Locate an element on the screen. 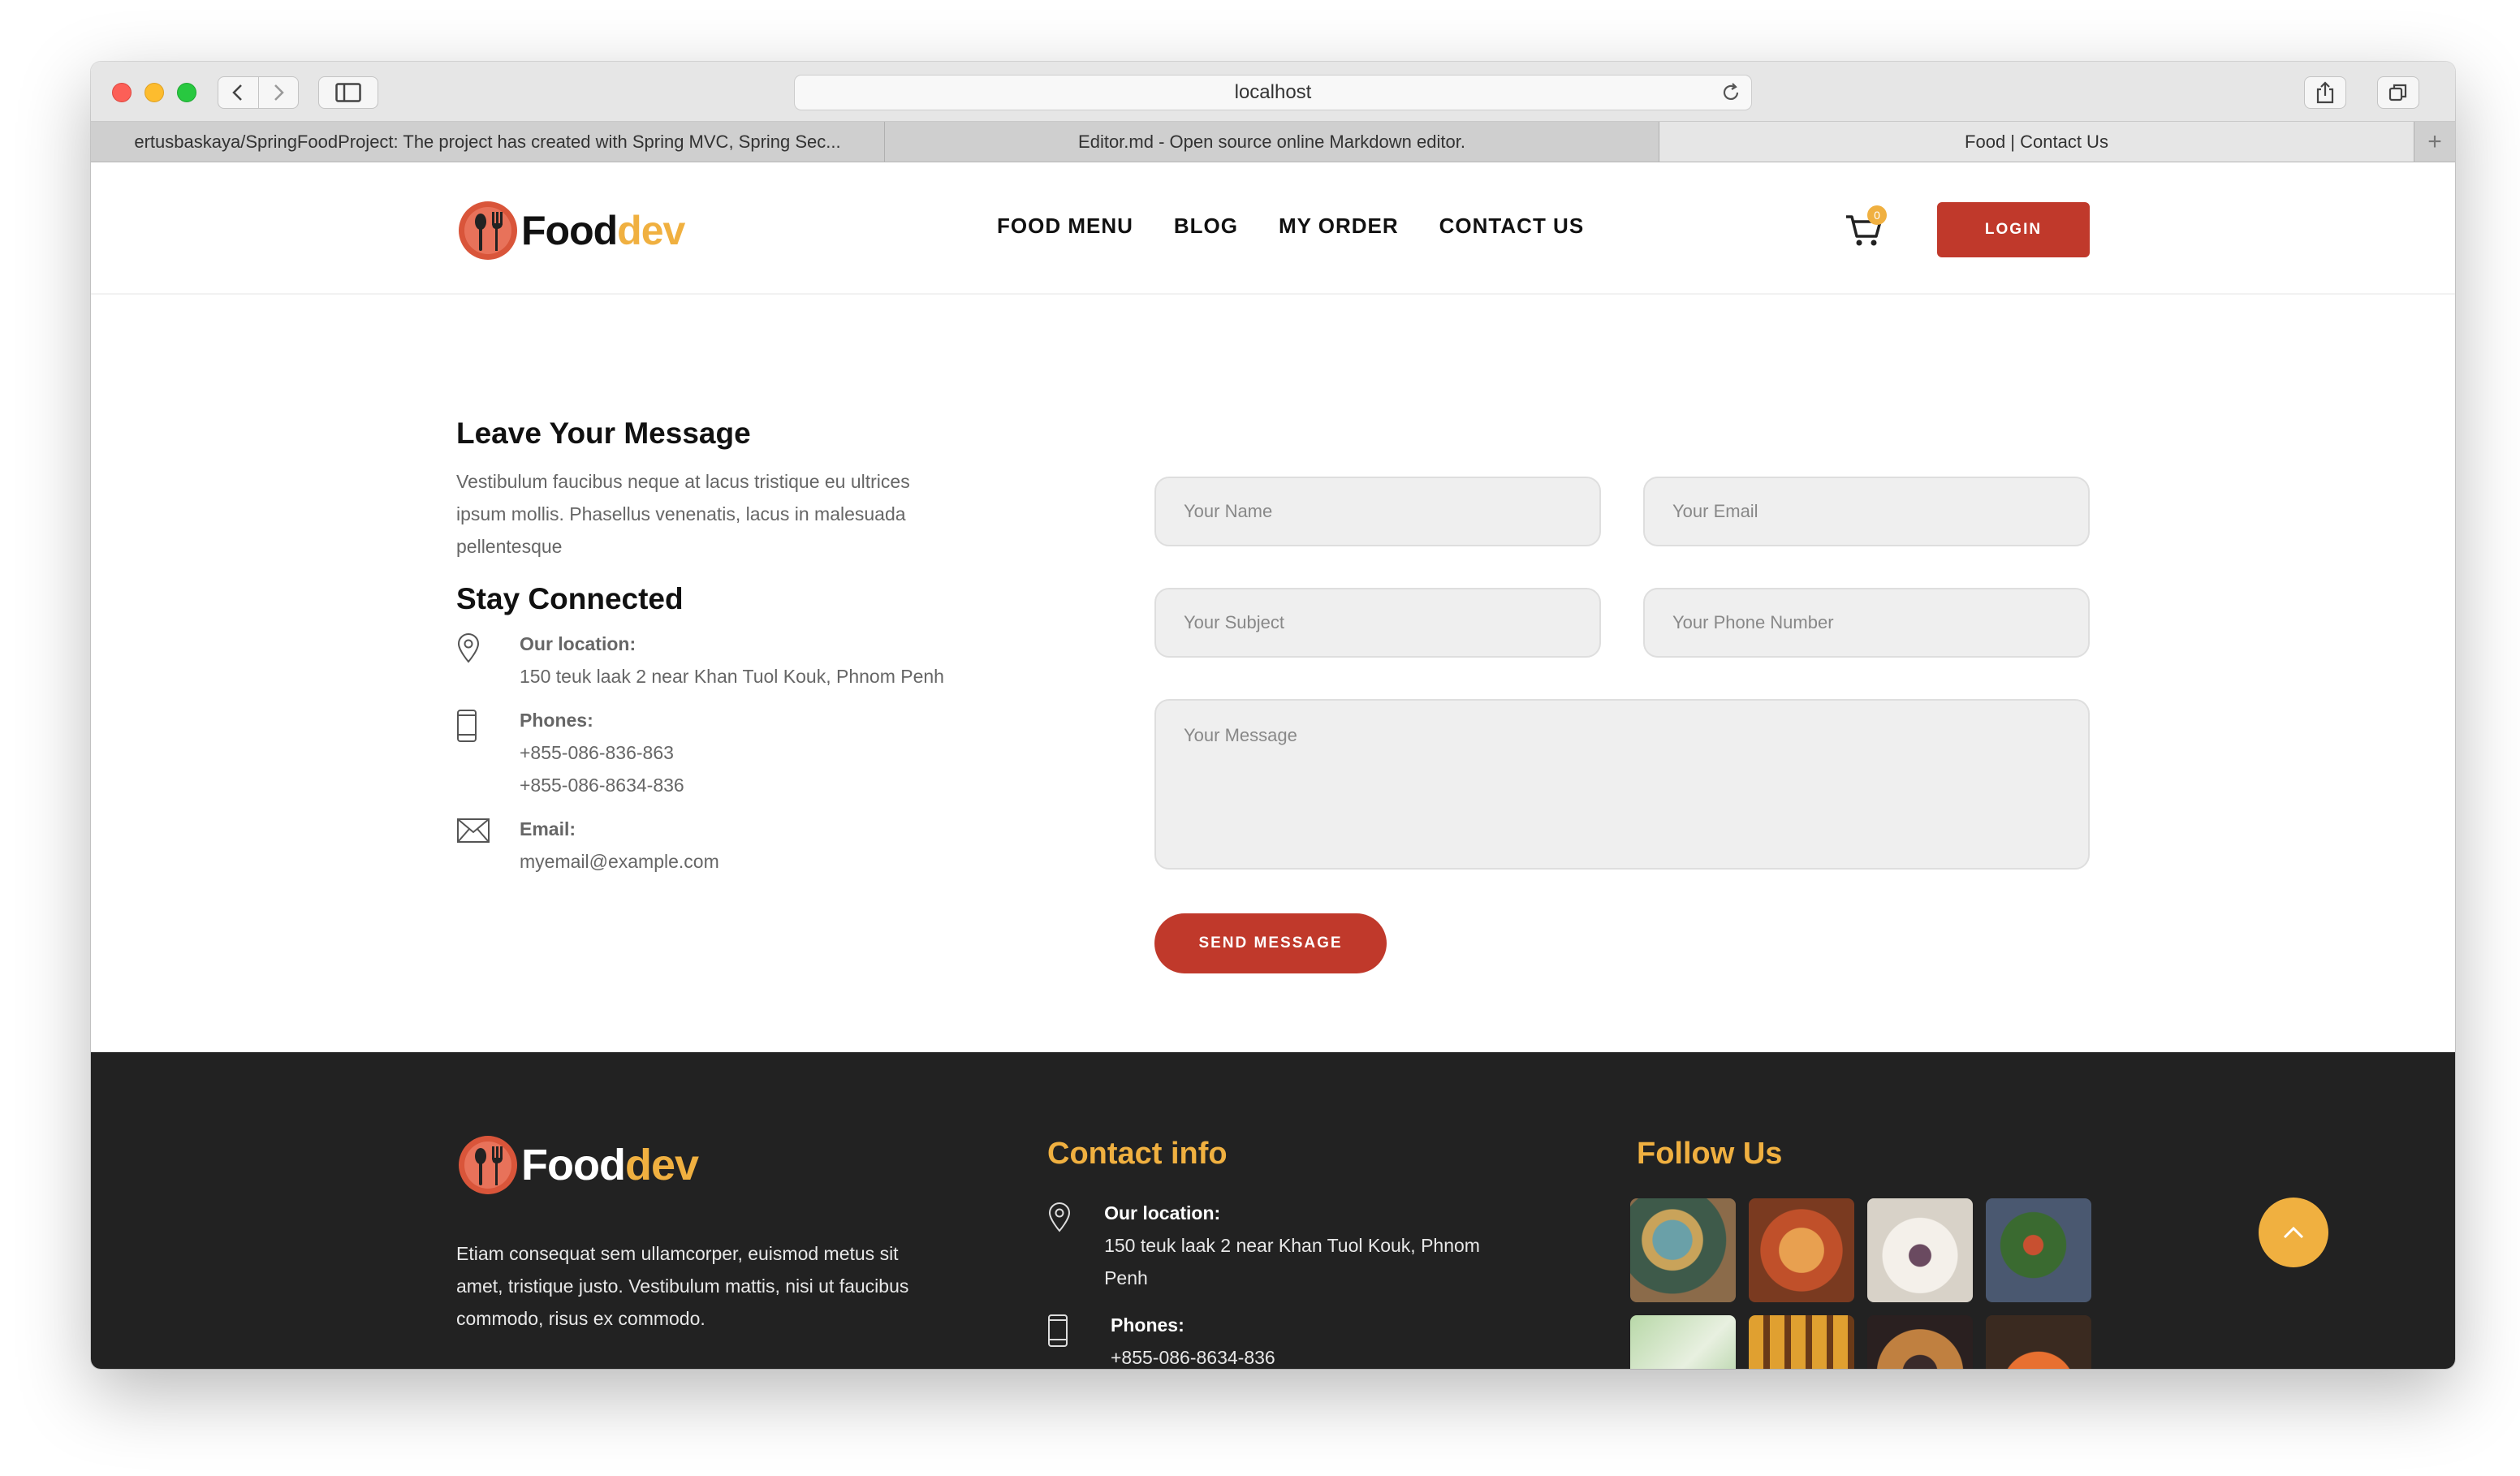 Image resolution: width=2520 pixels, height=1476 pixels. share-icon is located at coordinates (2325, 93).